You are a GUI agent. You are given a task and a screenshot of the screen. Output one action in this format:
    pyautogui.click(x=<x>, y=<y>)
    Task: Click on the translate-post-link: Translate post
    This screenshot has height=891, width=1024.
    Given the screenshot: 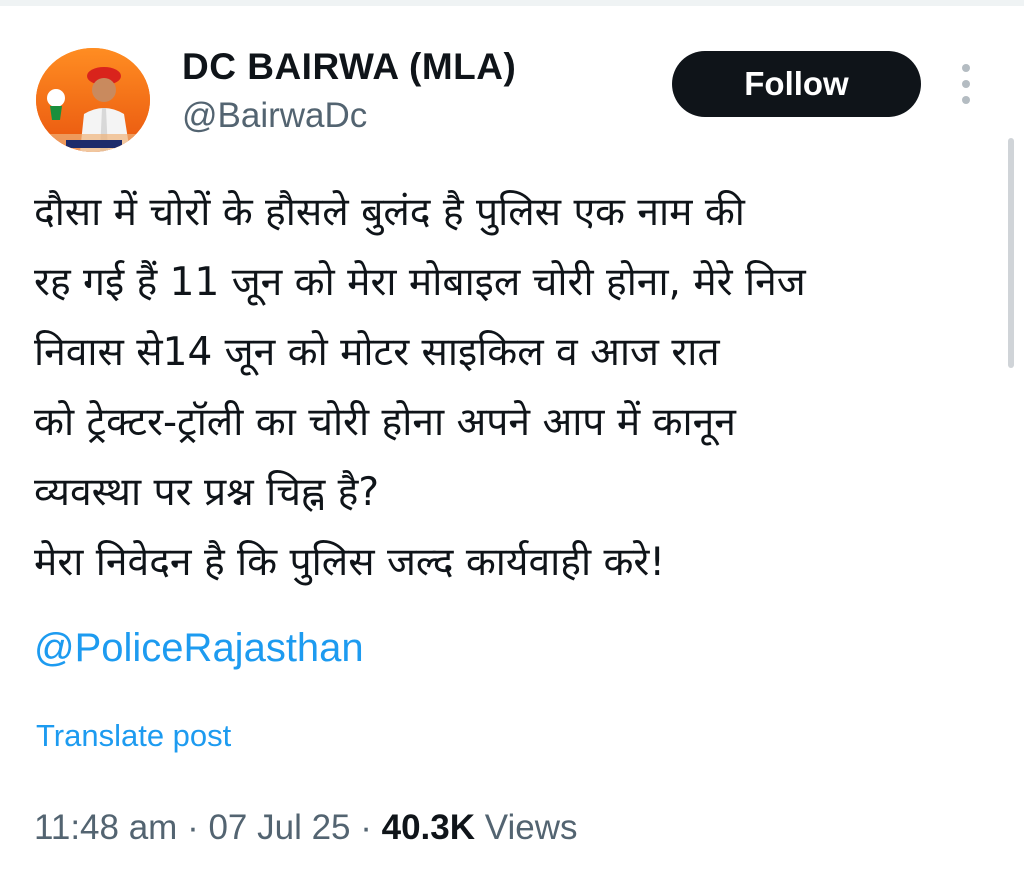 What is the action you would take?
    pyautogui.click(x=133, y=736)
    